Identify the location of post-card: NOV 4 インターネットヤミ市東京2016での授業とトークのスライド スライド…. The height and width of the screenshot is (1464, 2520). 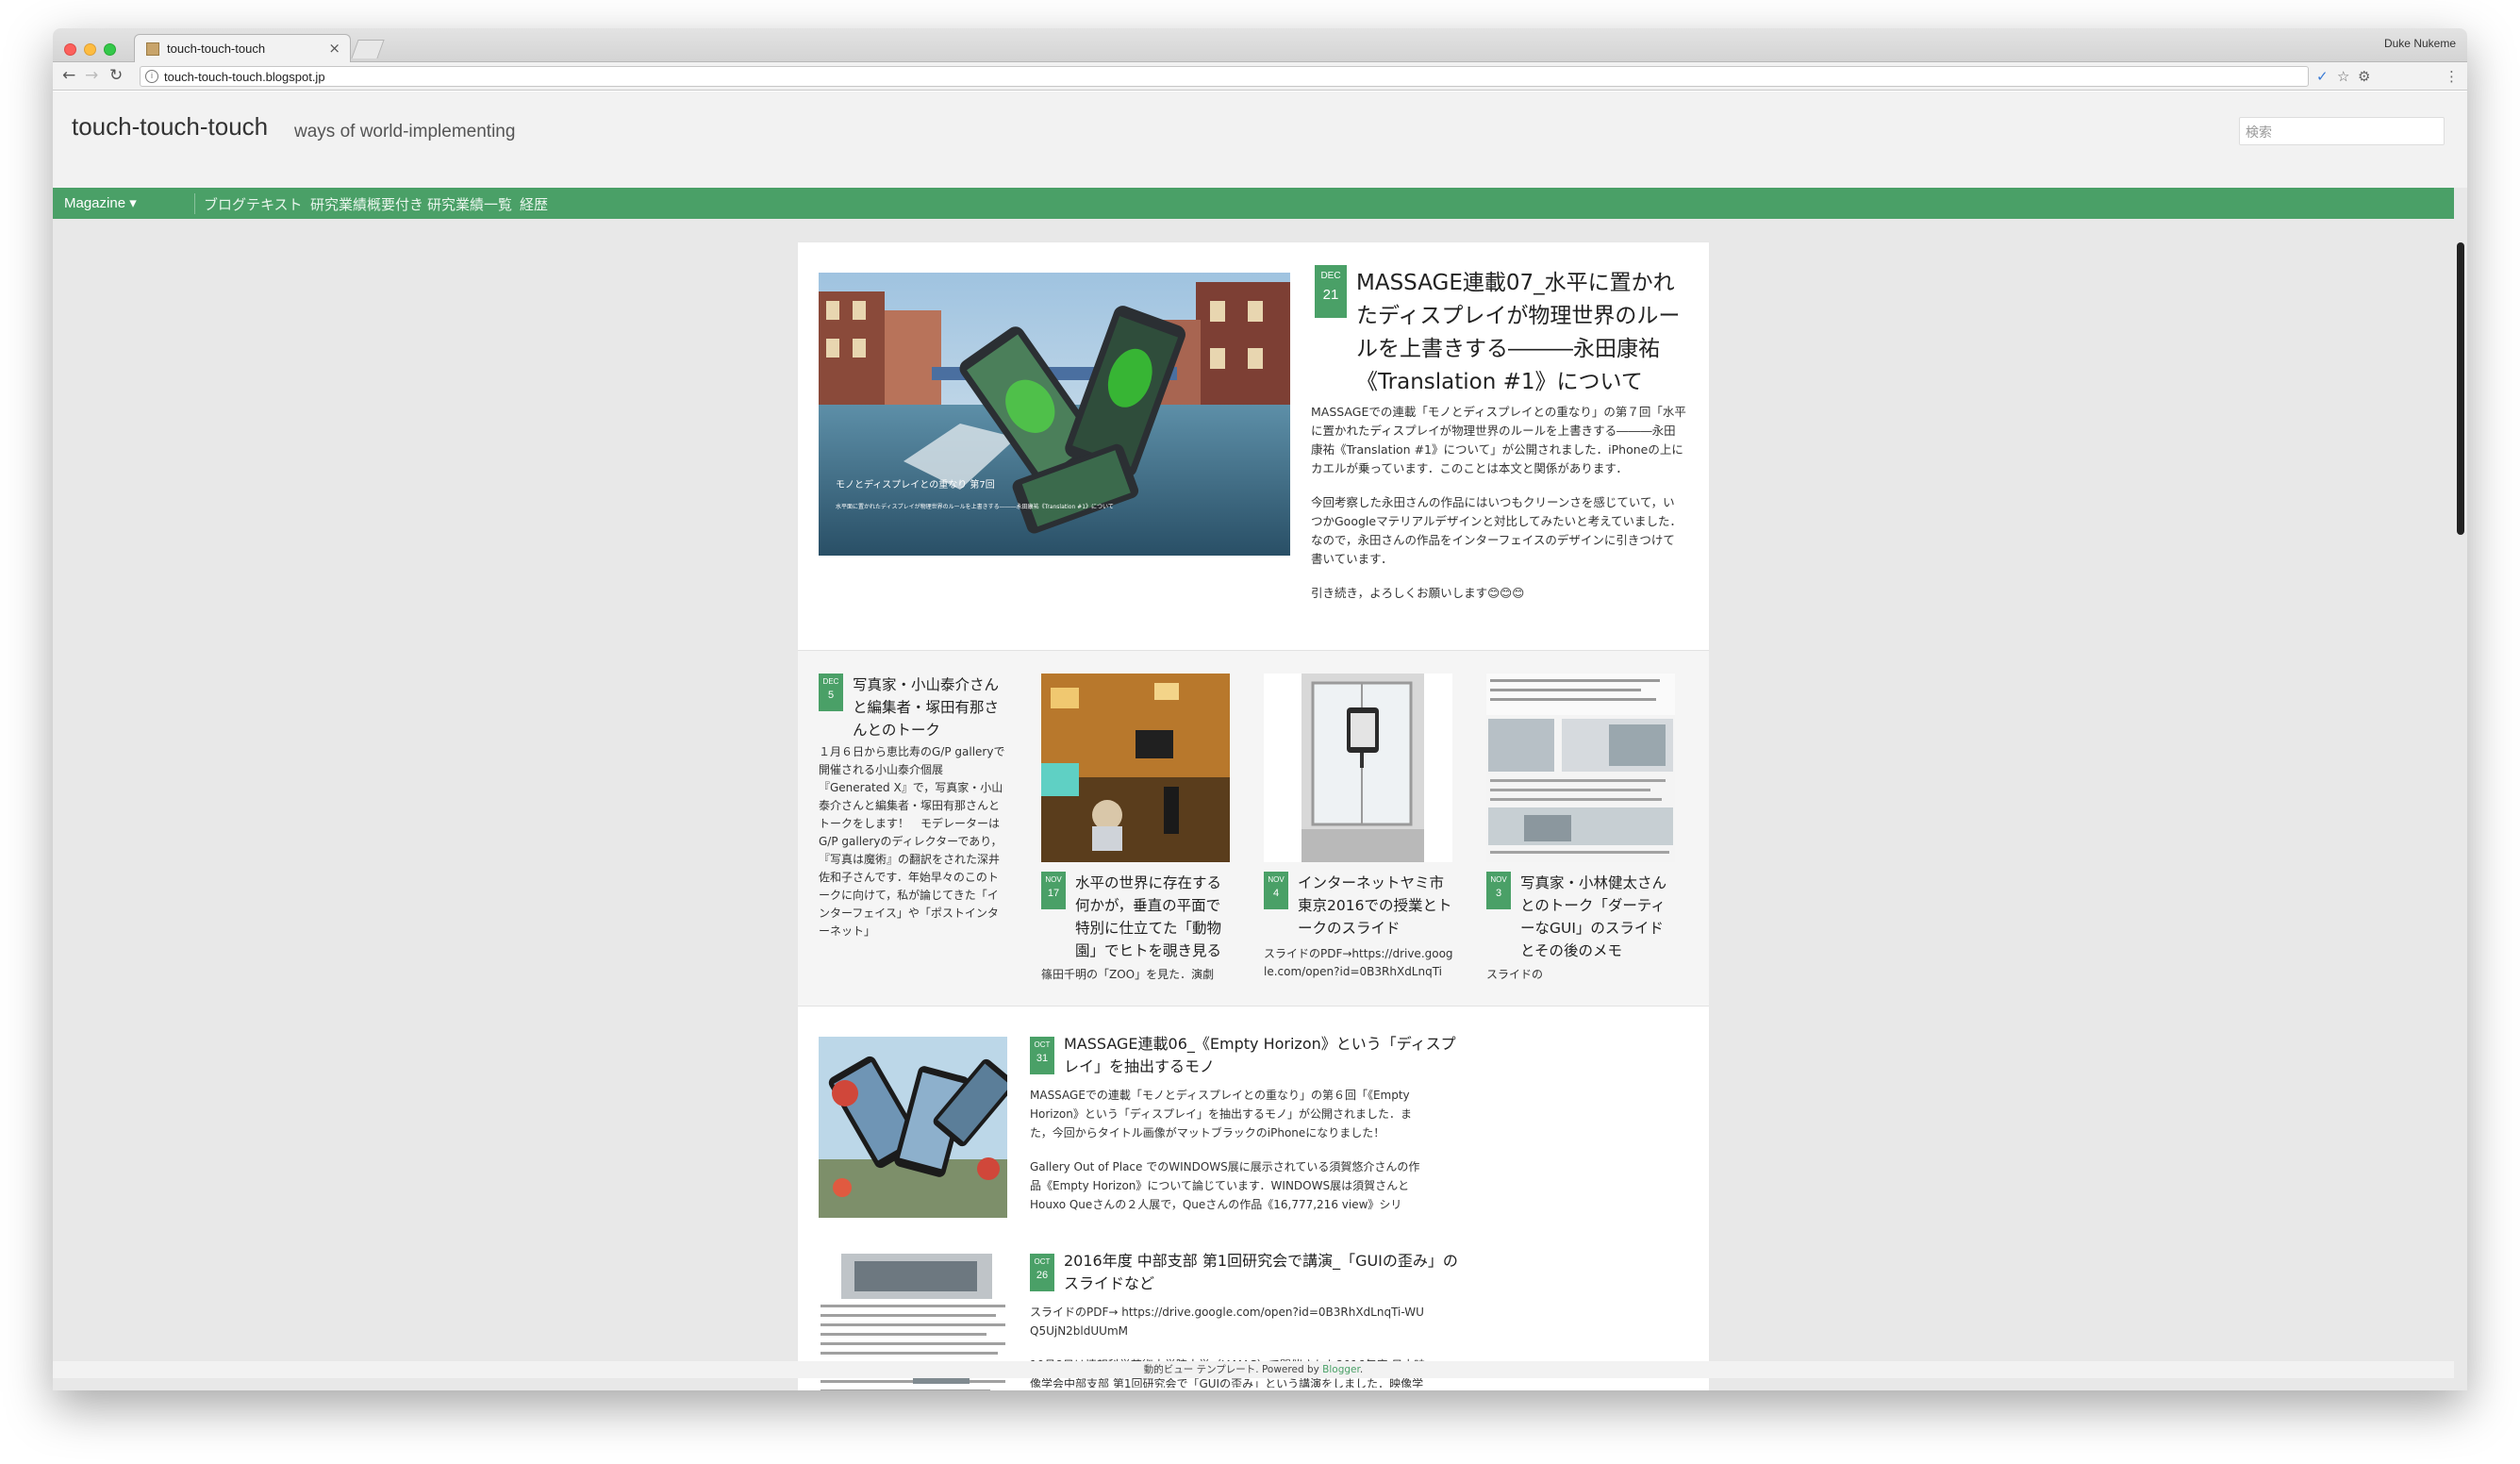
(1360, 834).